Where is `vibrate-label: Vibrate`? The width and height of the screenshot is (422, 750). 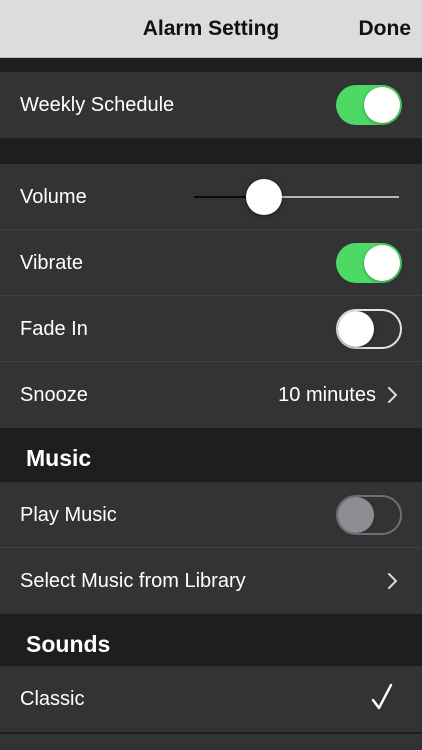
vibrate-label: Vibrate is located at coordinates (52, 263).